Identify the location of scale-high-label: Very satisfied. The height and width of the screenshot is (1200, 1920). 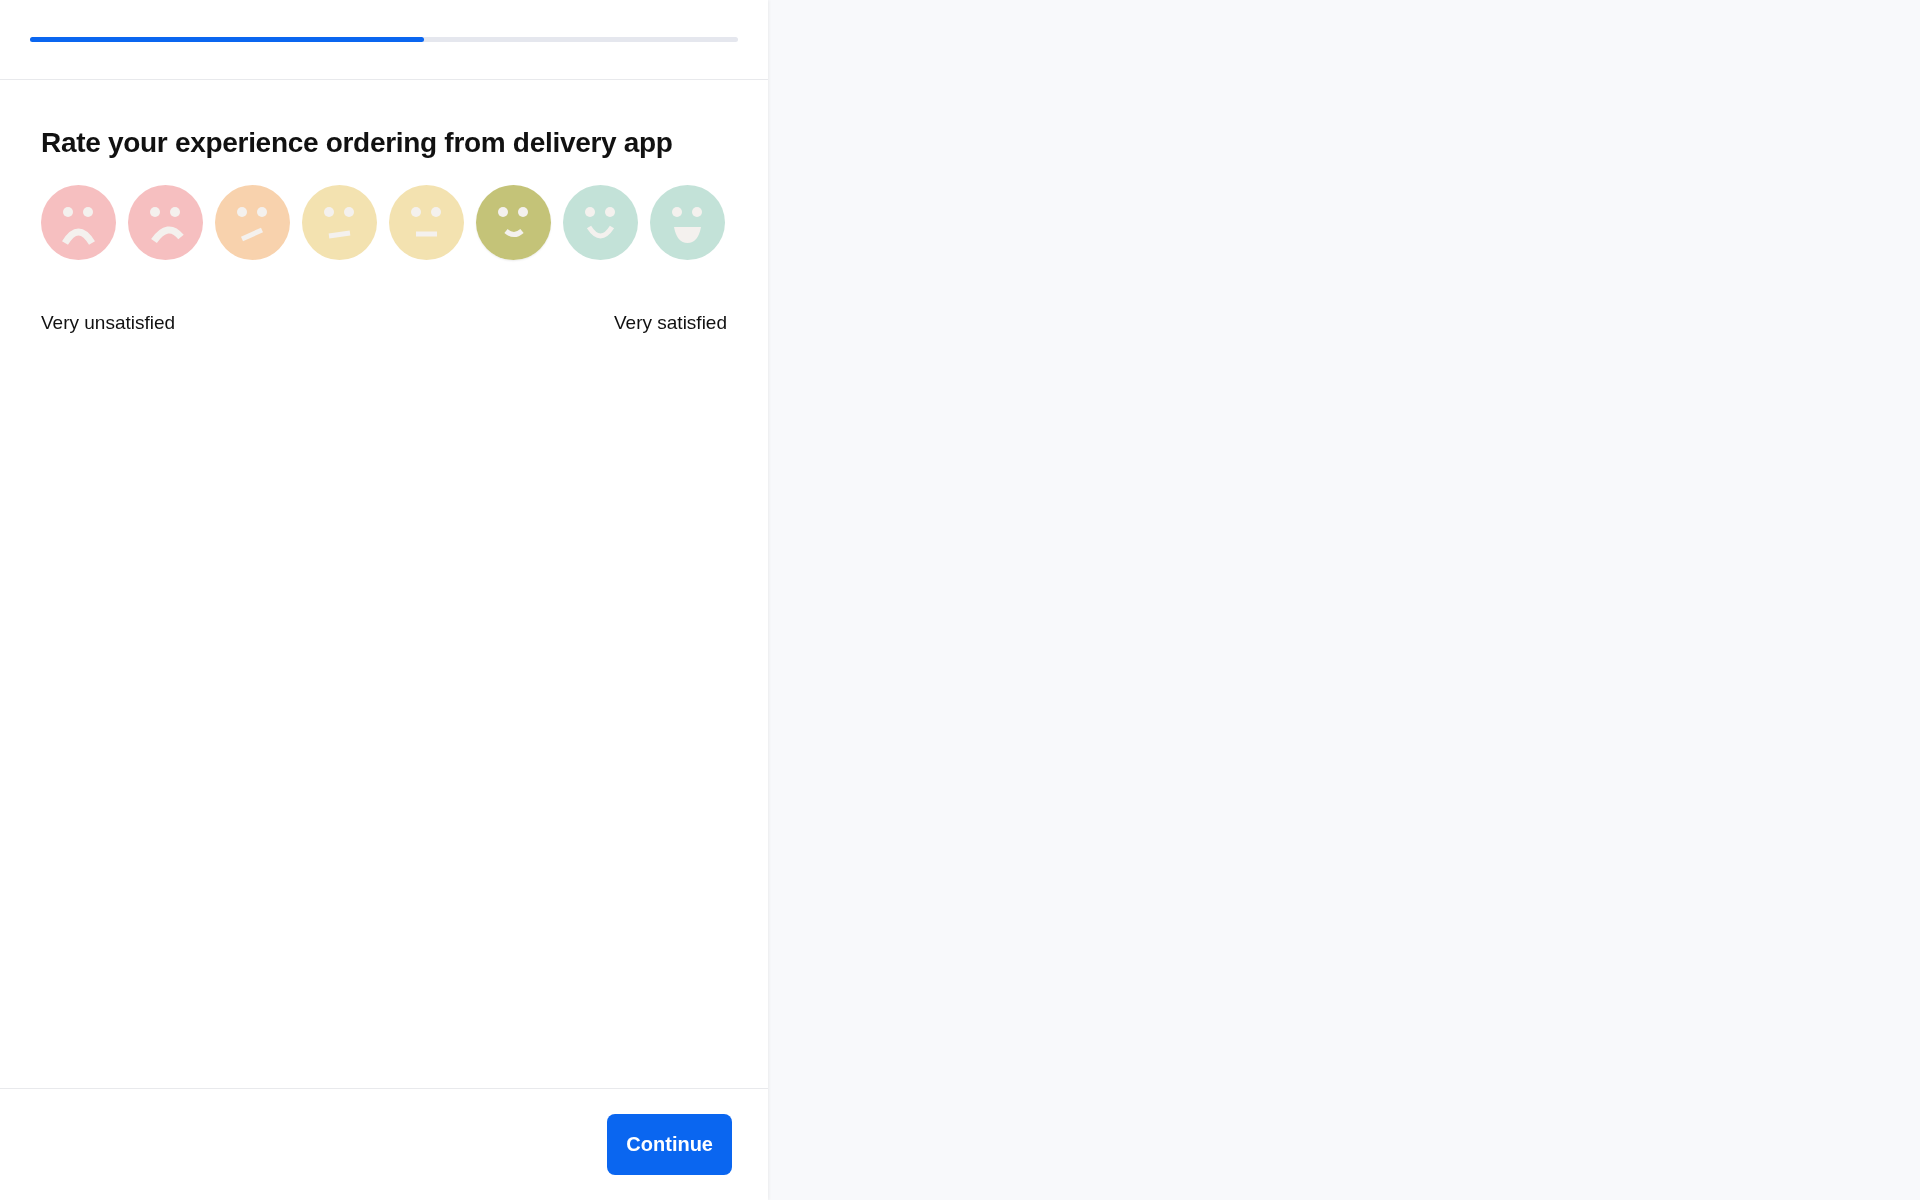
(670, 323).